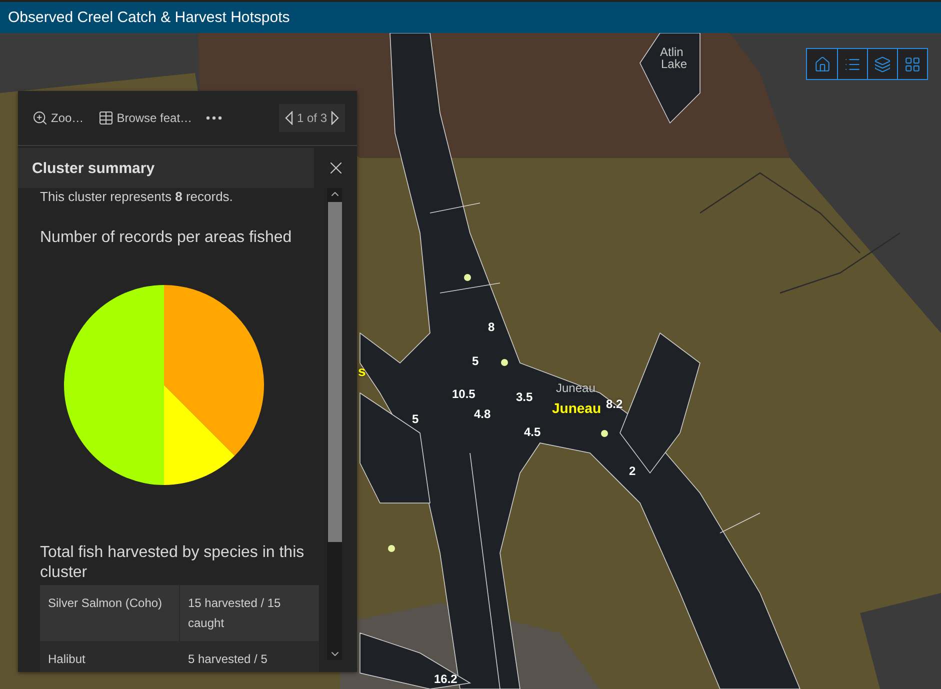 The width and height of the screenshot is (941, 689). I want to click on next-icon, so click(335, 118).